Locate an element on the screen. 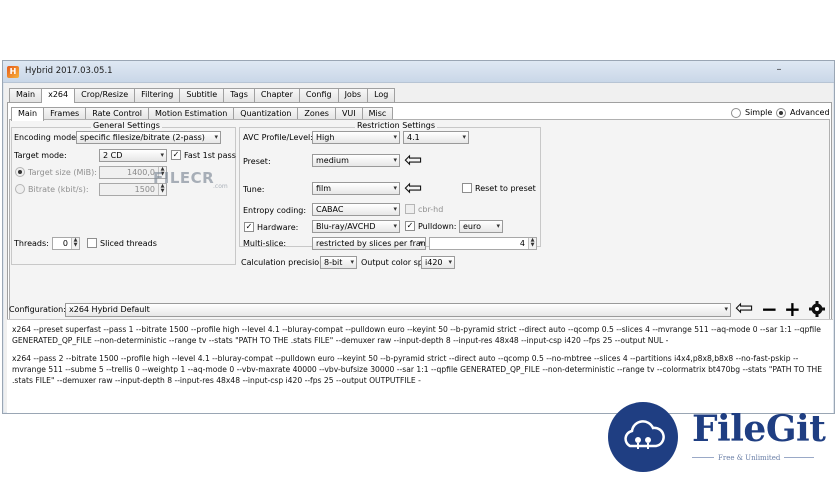  tab-filtering: Filtering is located at coordinates (157, 95).